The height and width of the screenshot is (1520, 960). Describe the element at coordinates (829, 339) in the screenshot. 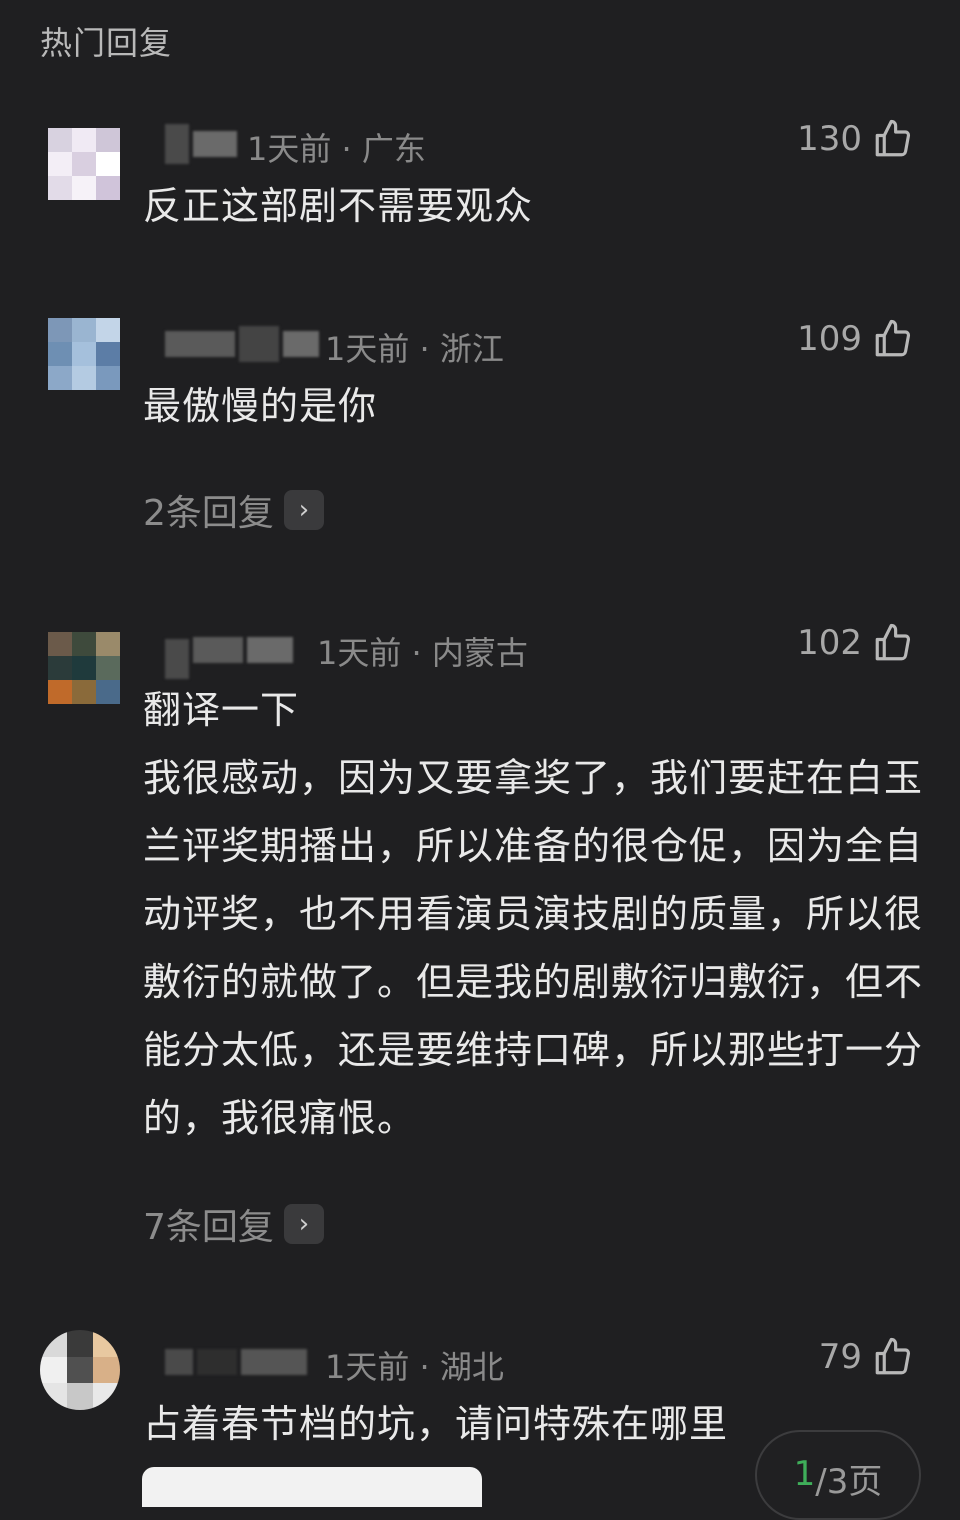

I see `like-count: 109` at that location.